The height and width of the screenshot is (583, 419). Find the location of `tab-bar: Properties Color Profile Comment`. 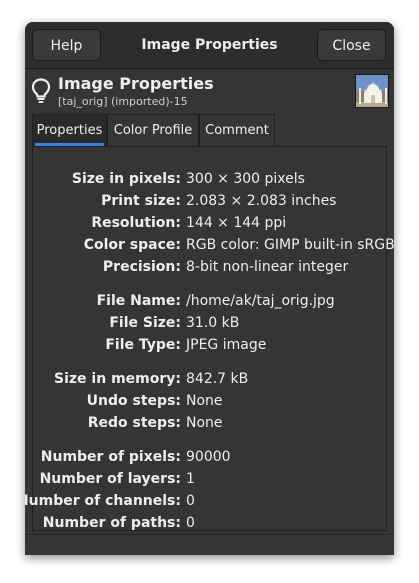

tab-bar: Properties Color Profile Comment is located at coordinates (209, 130).